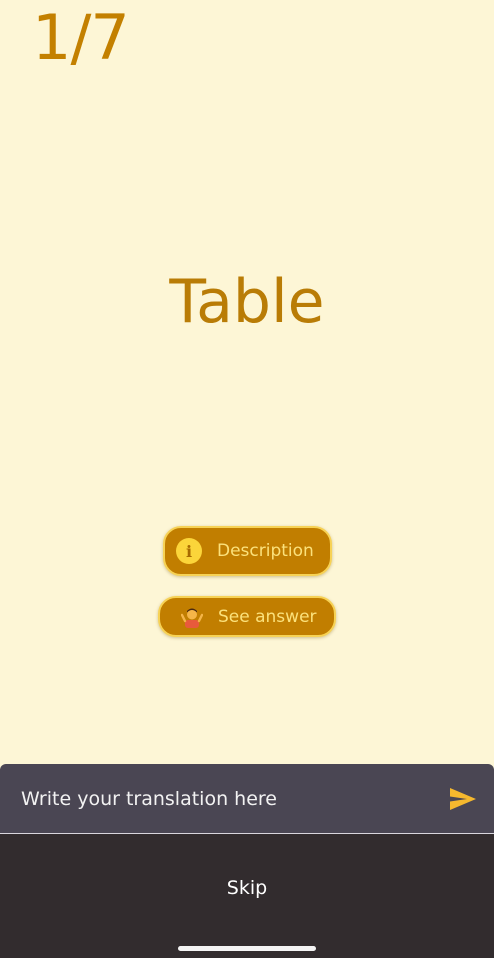  Describe the element at coordinates (223, 798) in the screenshot. I see `translation-input` at that location.